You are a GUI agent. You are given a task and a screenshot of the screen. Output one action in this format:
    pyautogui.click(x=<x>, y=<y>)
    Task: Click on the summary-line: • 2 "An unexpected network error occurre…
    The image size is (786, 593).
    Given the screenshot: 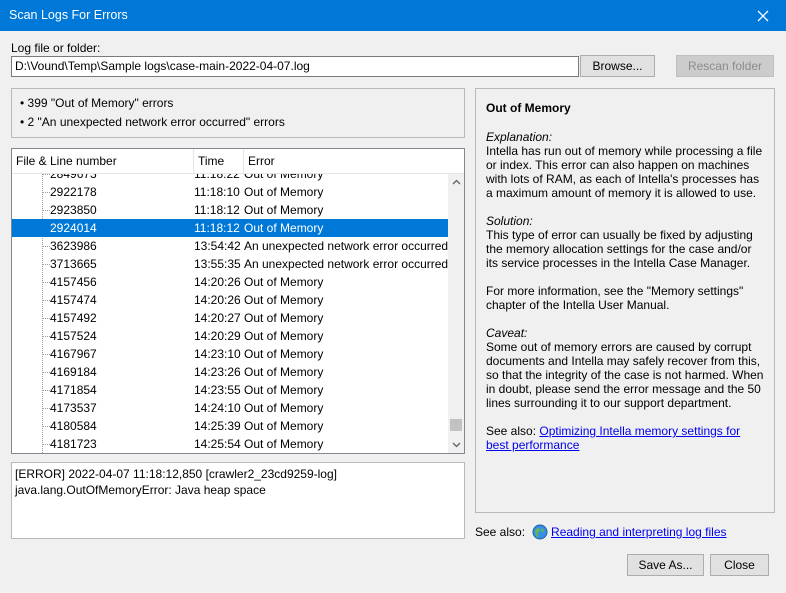 What is the action you would take?
    pyautogui.click(x=152, y=122)
    